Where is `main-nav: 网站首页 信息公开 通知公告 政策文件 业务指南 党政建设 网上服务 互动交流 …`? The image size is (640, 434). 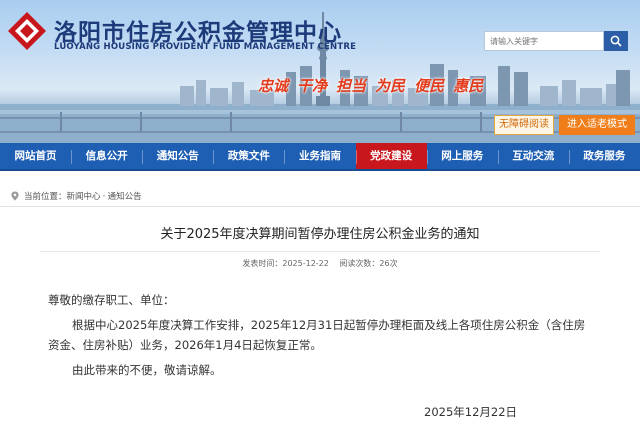 main-nav: 网站首页 信息公开 通知公告 政策文件 业务指南 党政建设 网上服务 互动交流 … is located at coordinates (320, 157).